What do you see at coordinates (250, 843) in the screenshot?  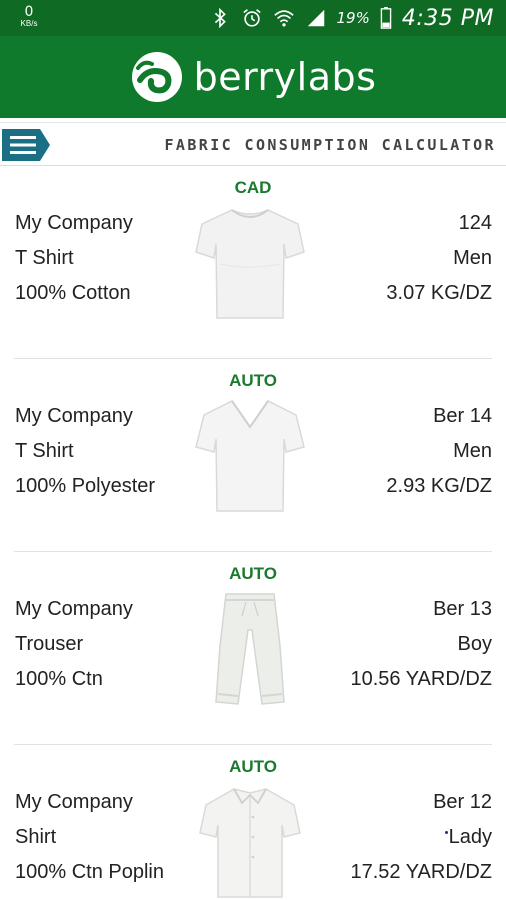 I see `shirt-icon` at bounding box center [250, 843].